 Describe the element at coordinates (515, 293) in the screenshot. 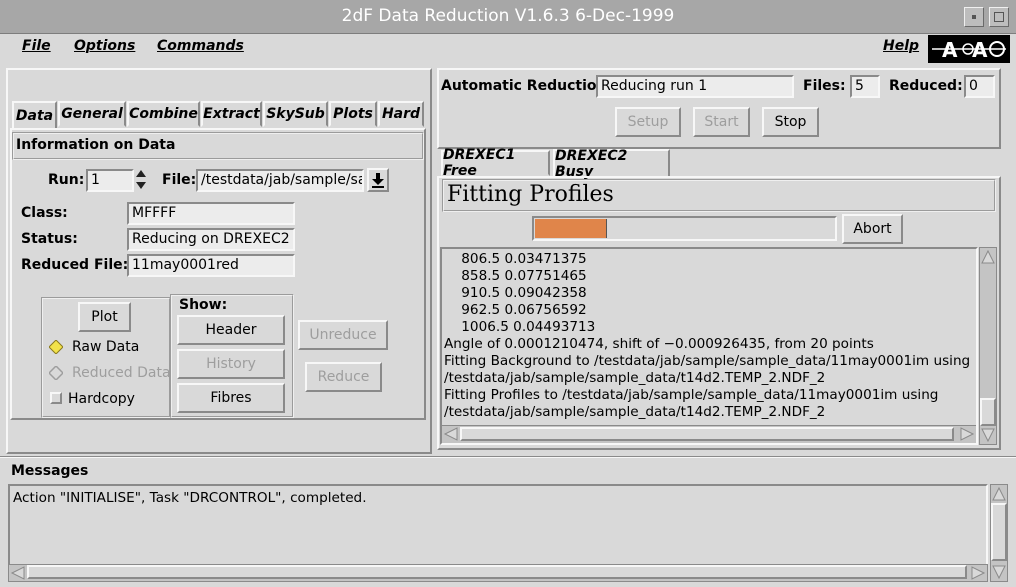

I see `log-line: 910.5 0.09042358` at that location.